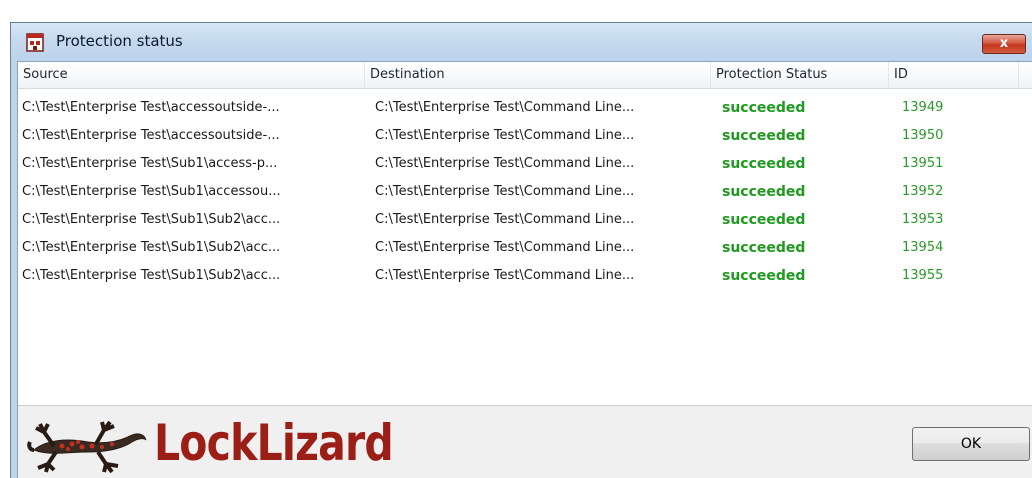 The width and height of the screenshot is (1032, 478). What do you see at coordinates (923, 163) in the screenshot?
I see `id-cell: 13951` at bounding box center [923, 163].